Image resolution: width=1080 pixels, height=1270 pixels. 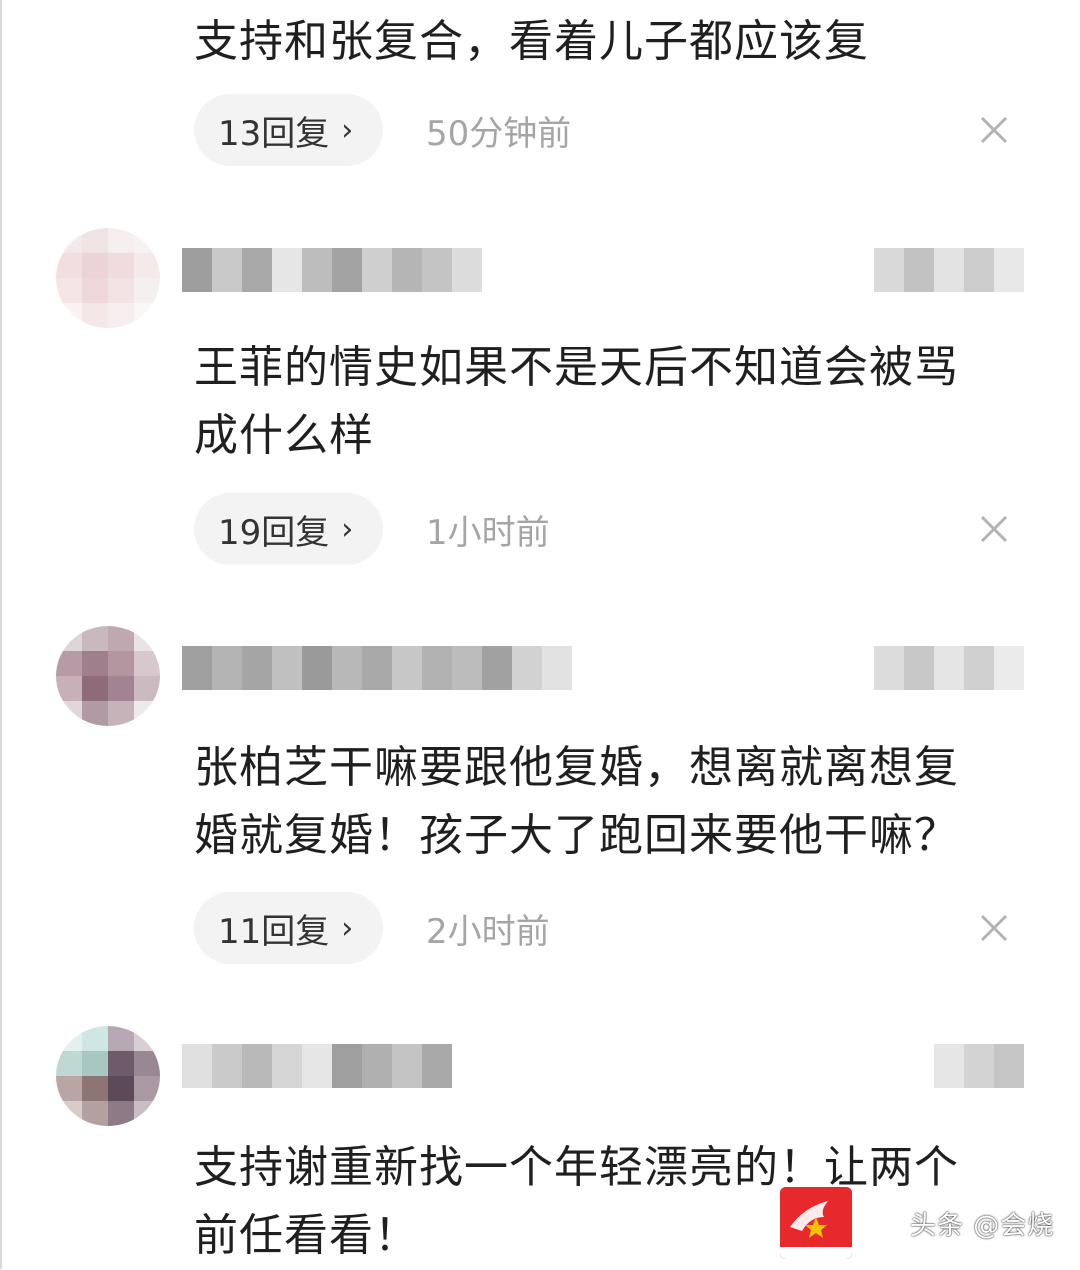 What do you see at coordinates (531, 41) in the screenshot?
I see `comment-text: 支持和张复合，看着儿子都应该复` at bounding box center [531, 41].